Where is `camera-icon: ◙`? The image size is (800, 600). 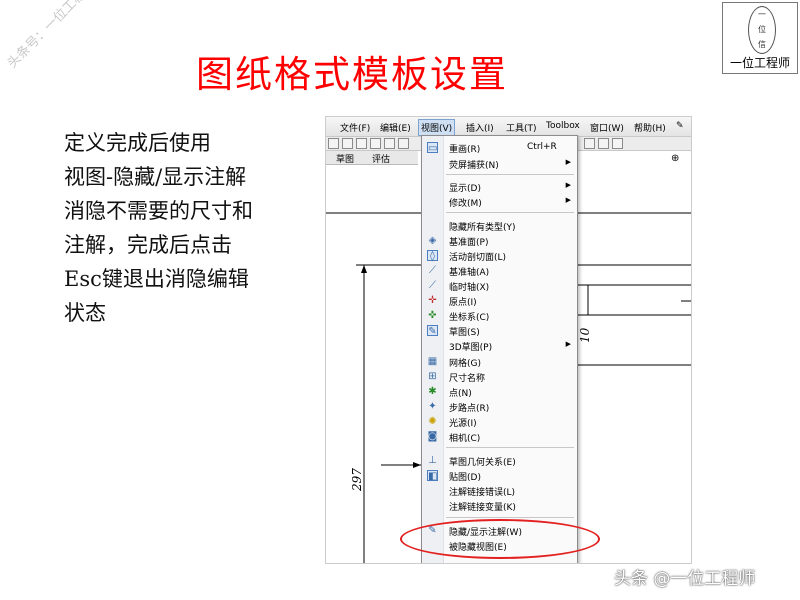
camera-icon: ◙ is located at coordinates (432, 436).